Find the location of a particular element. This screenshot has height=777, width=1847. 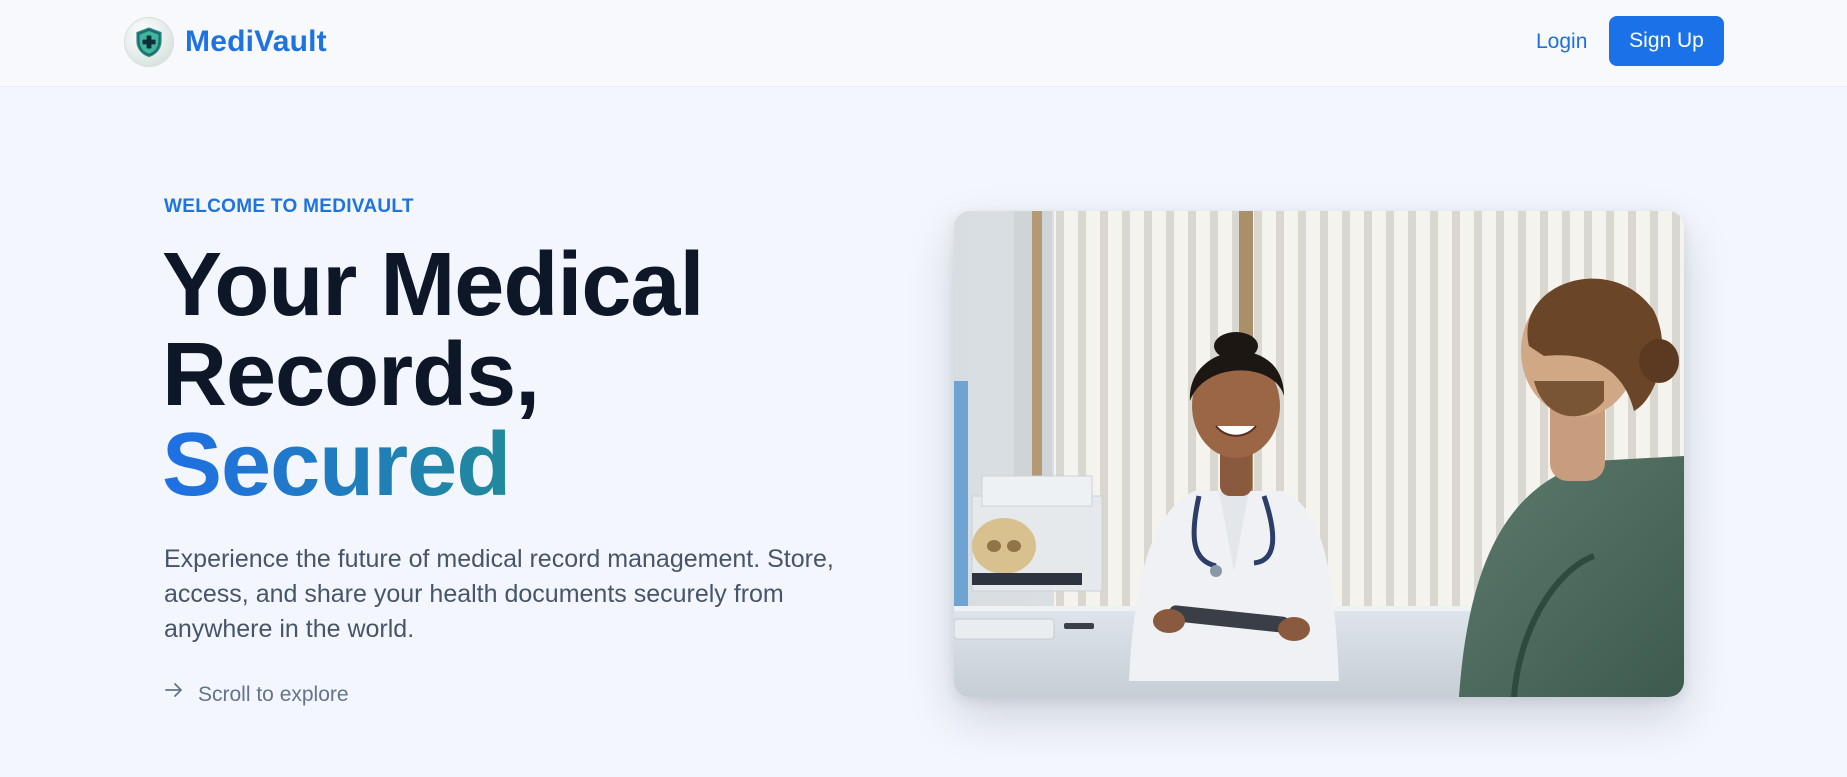

hero-title-line-1: Your Medical is located at coordinates (433, 285).